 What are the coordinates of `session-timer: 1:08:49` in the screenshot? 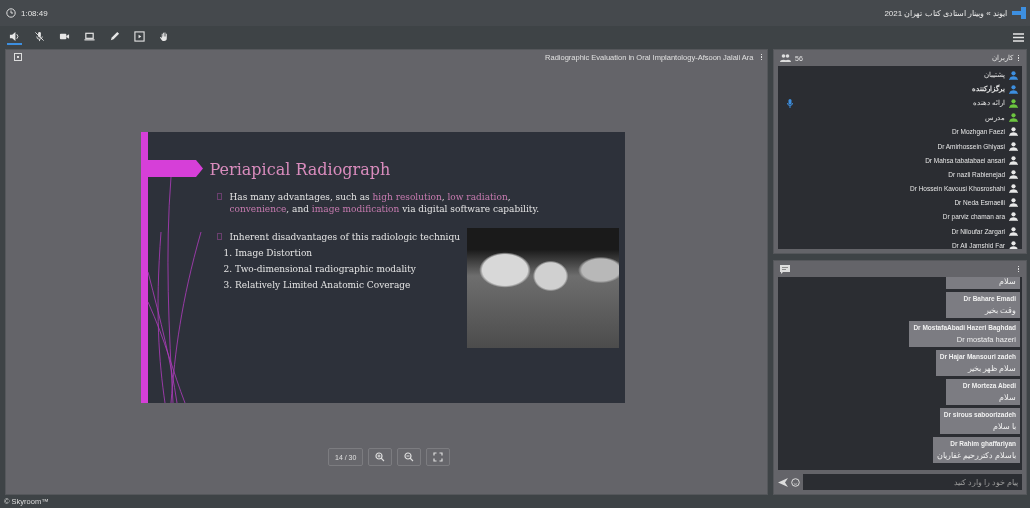 It's located at (34, 13).